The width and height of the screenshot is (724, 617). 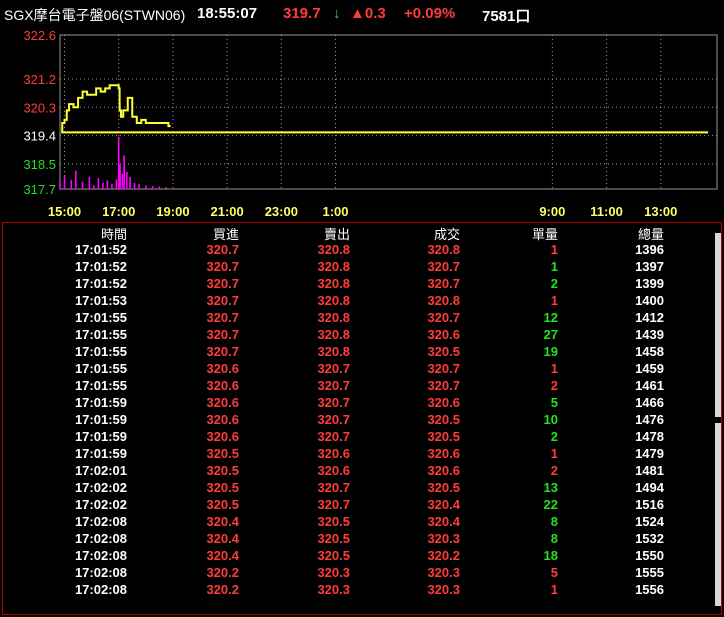 What do you see at coordinates (649, 487) in the screenshot?
I see `row-total: 1494` at bounding box center [649, 487].